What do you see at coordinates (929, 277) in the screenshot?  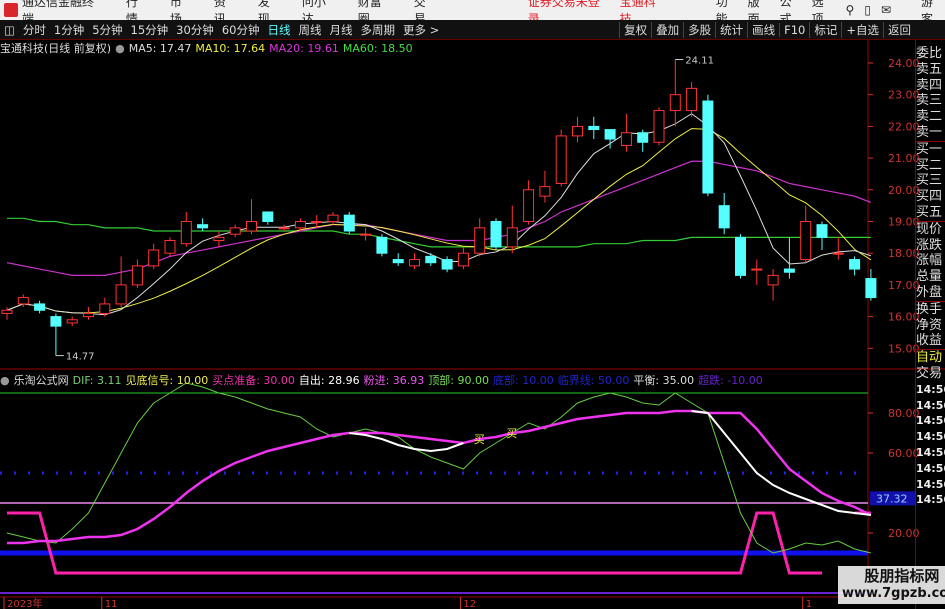 I see `quote-label: 总量` at bounding box center [929, 277].